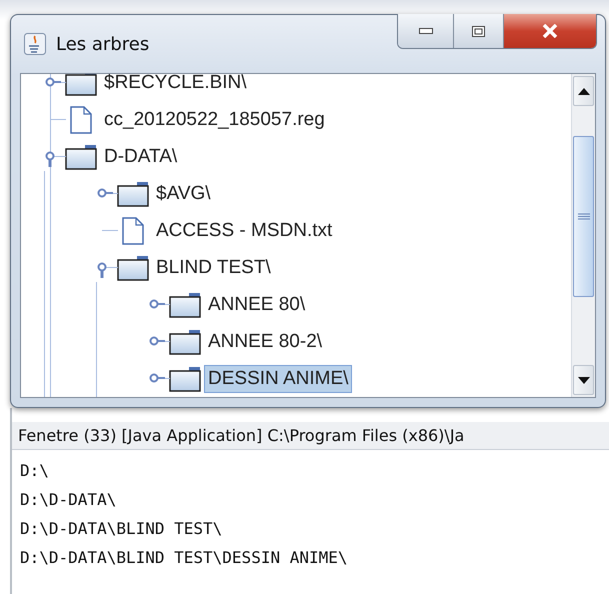 Image resolution: width=609 pixels, height=594 pixels. I want to click on scrollbar, so click(583, 235).